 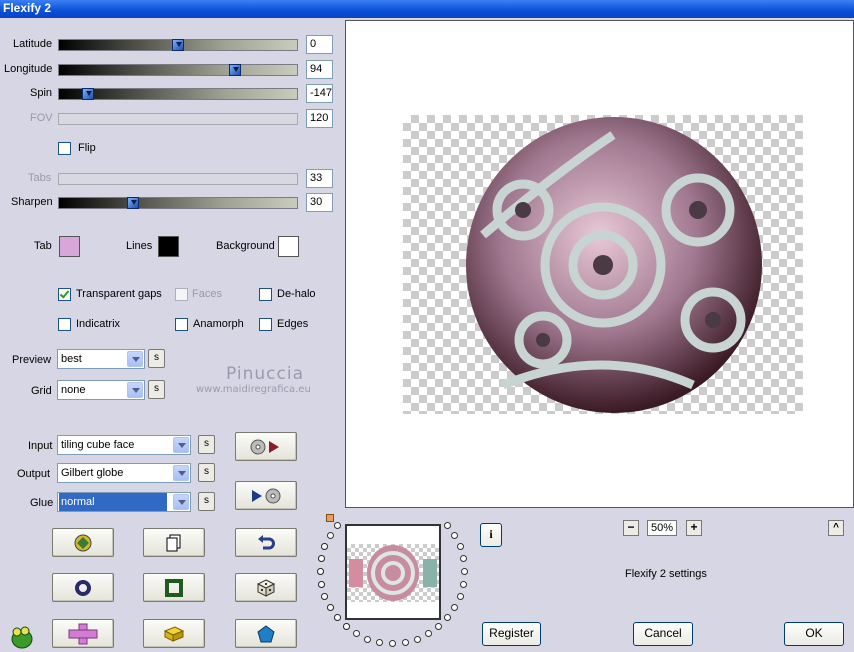 I want to click on preview-select-value: best, so click(x=71, y=359).